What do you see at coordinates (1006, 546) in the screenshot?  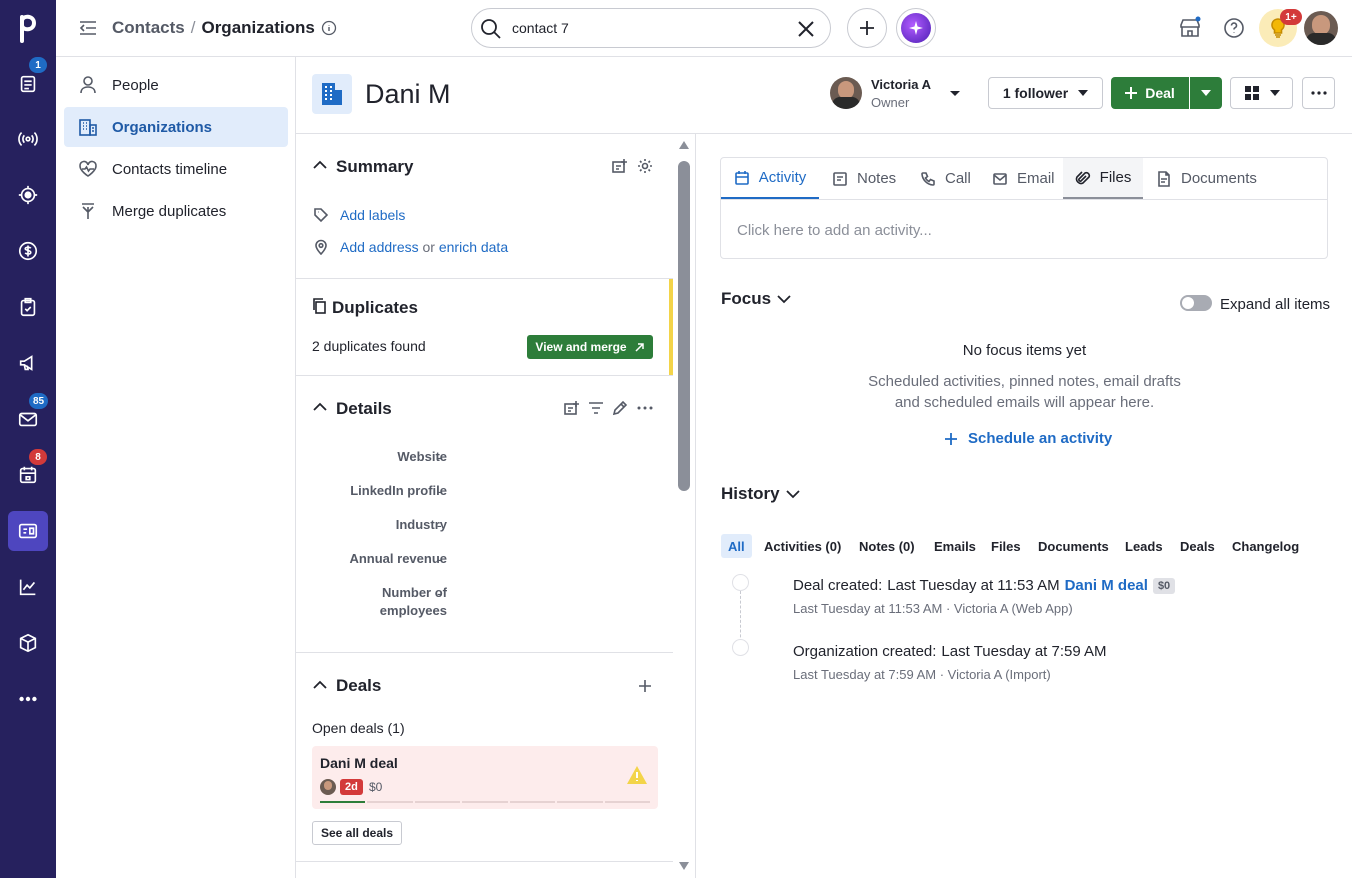 I see `history-filter-files: Files` at bounding box center [1006, 546].